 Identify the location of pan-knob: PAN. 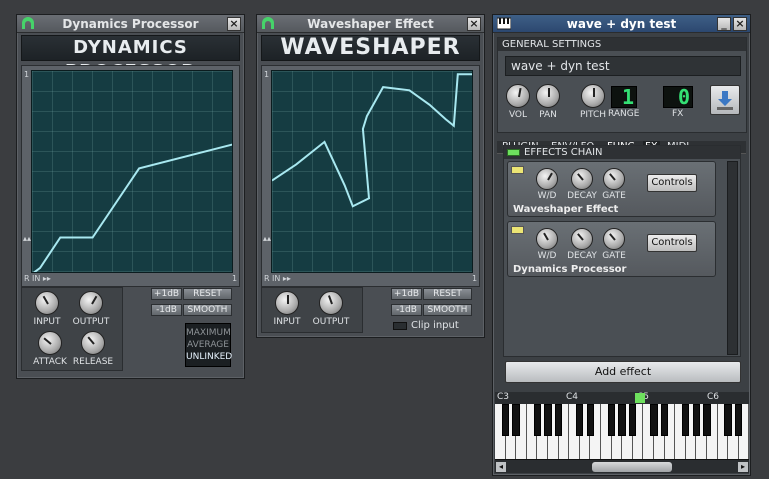
(548, 102).